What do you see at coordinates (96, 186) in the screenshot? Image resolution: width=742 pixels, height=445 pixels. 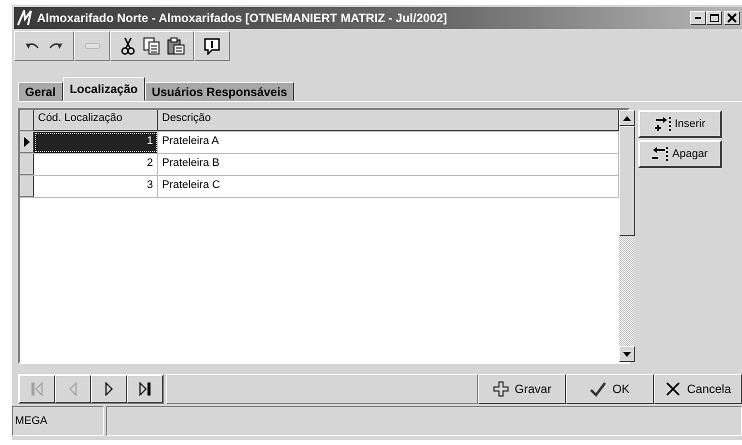 I see `table-cell: 3` at bounding box center [96, 186].